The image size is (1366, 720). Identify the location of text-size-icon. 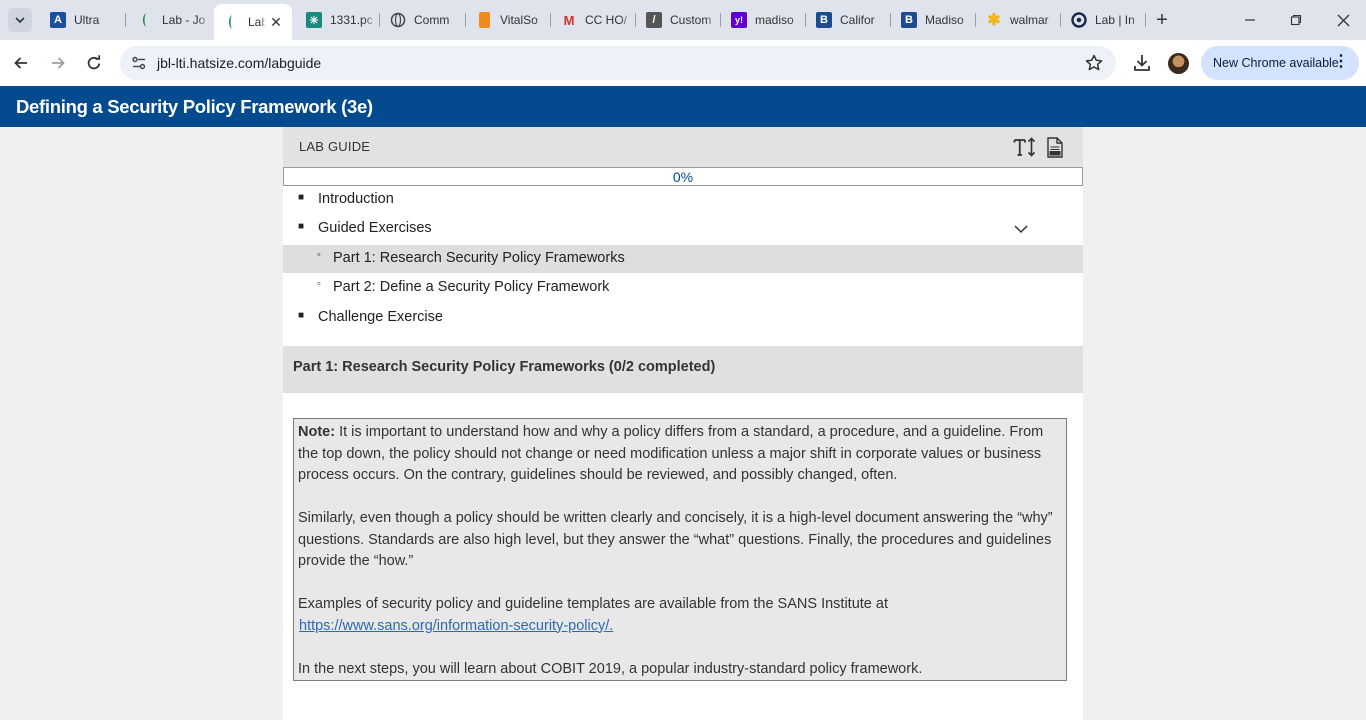
(1025, 147).